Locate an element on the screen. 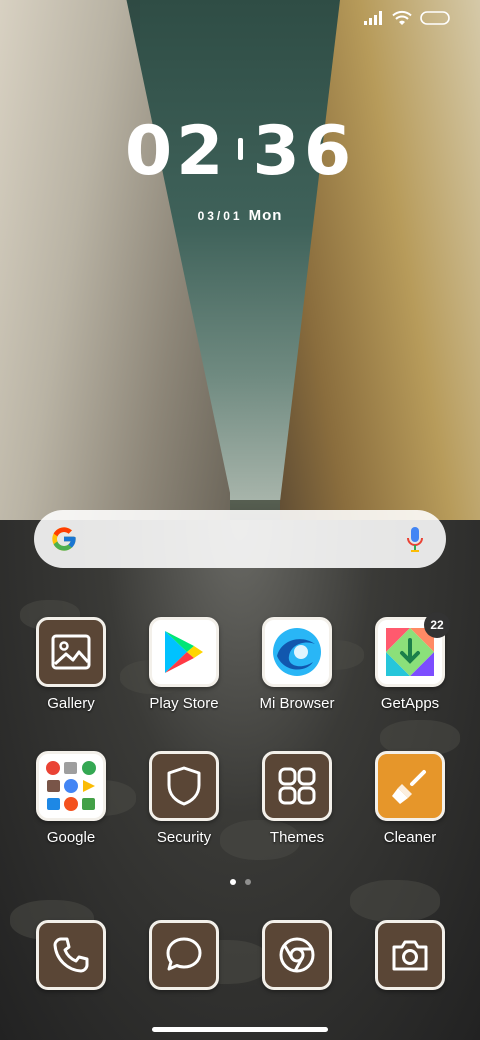 The image size is (480, 1040). app-label: Gallery is located at coordinates (71, 703).